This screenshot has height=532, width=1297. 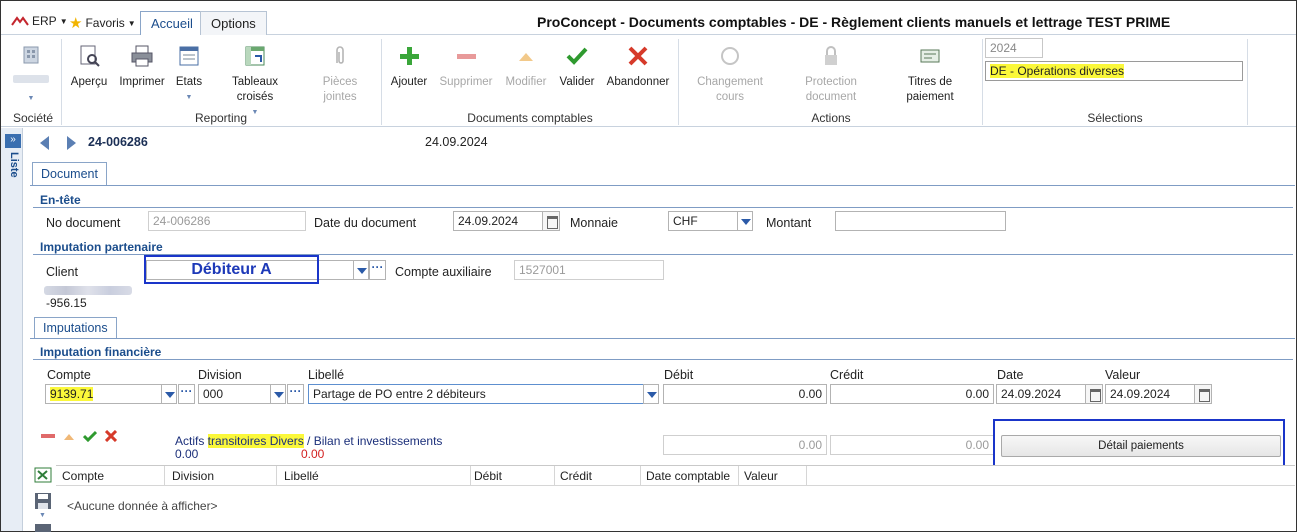 What do you see at coordinates (69, 173) in the screenshot?
I see `tab-document: Document` at bounding box center [69, 173].